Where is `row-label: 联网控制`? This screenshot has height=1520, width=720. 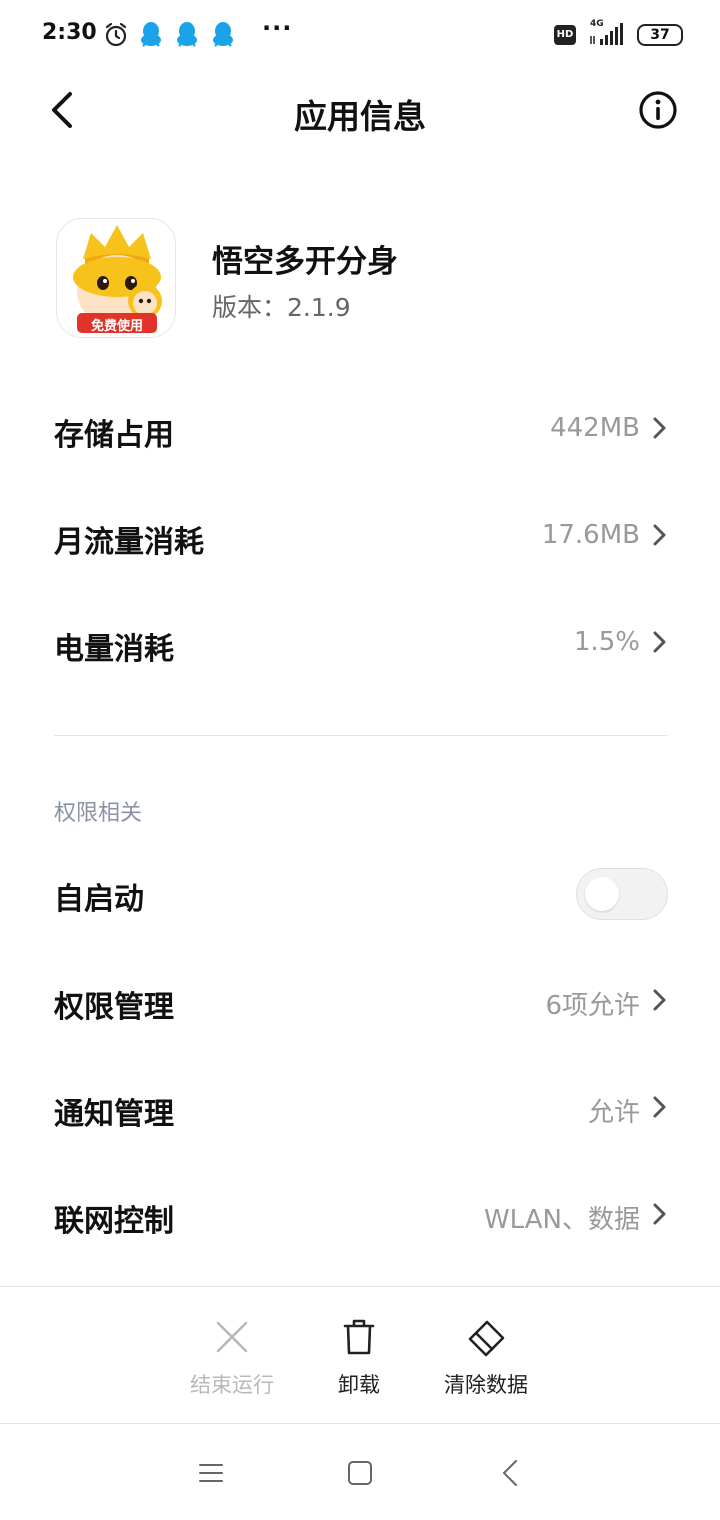
row-label: 联网控制 is located at coordinates (114, 1221).